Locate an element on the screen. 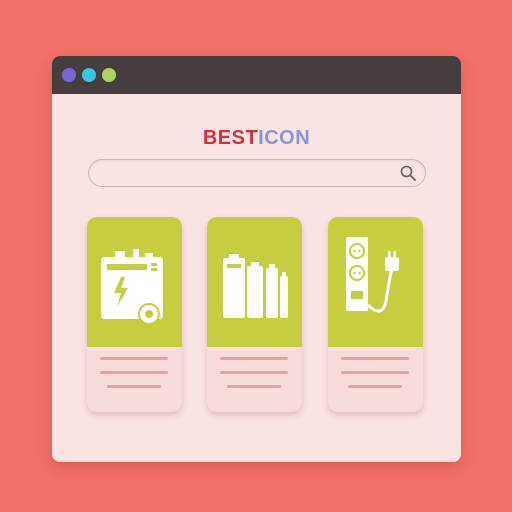  icon-card-power-strip is located at coordinates (375, 314).